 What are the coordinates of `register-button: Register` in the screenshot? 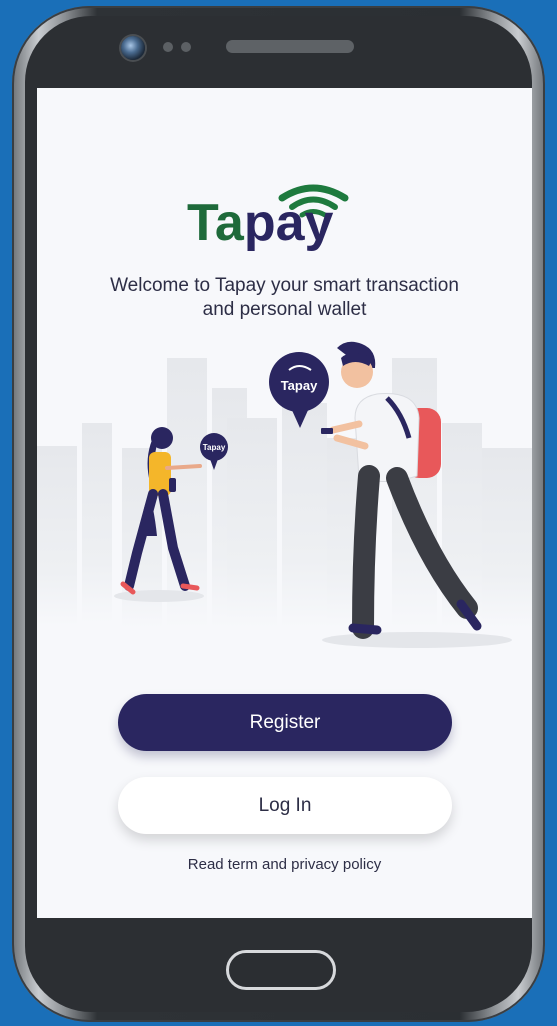 It's located at (285, 722).